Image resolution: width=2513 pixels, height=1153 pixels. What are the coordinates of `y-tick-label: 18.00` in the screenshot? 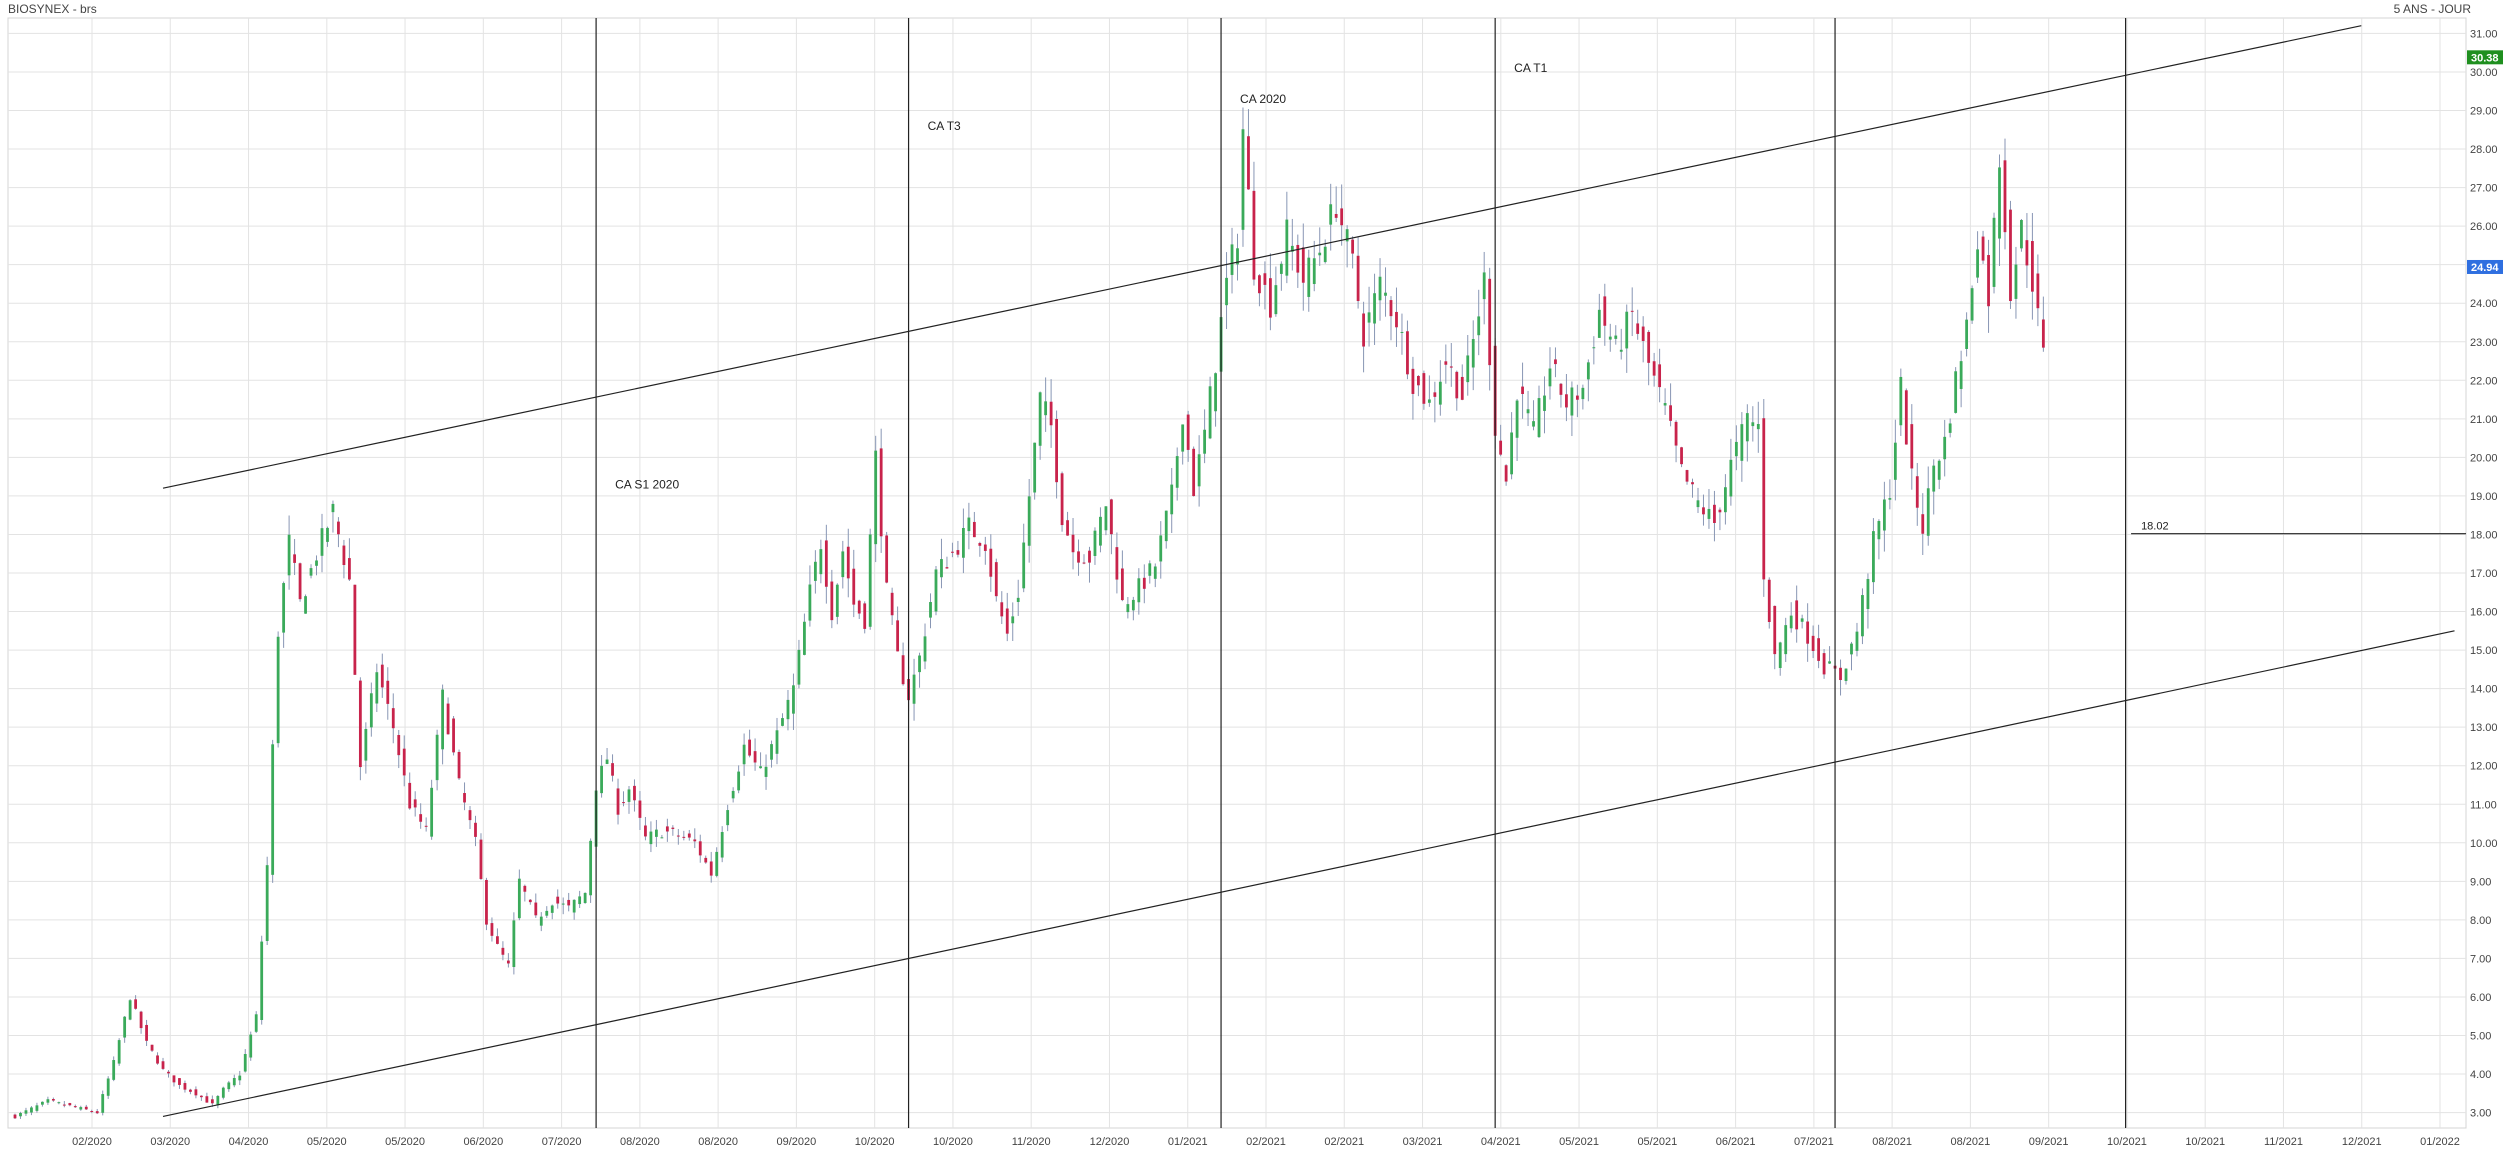 It's located at (2484, 535).